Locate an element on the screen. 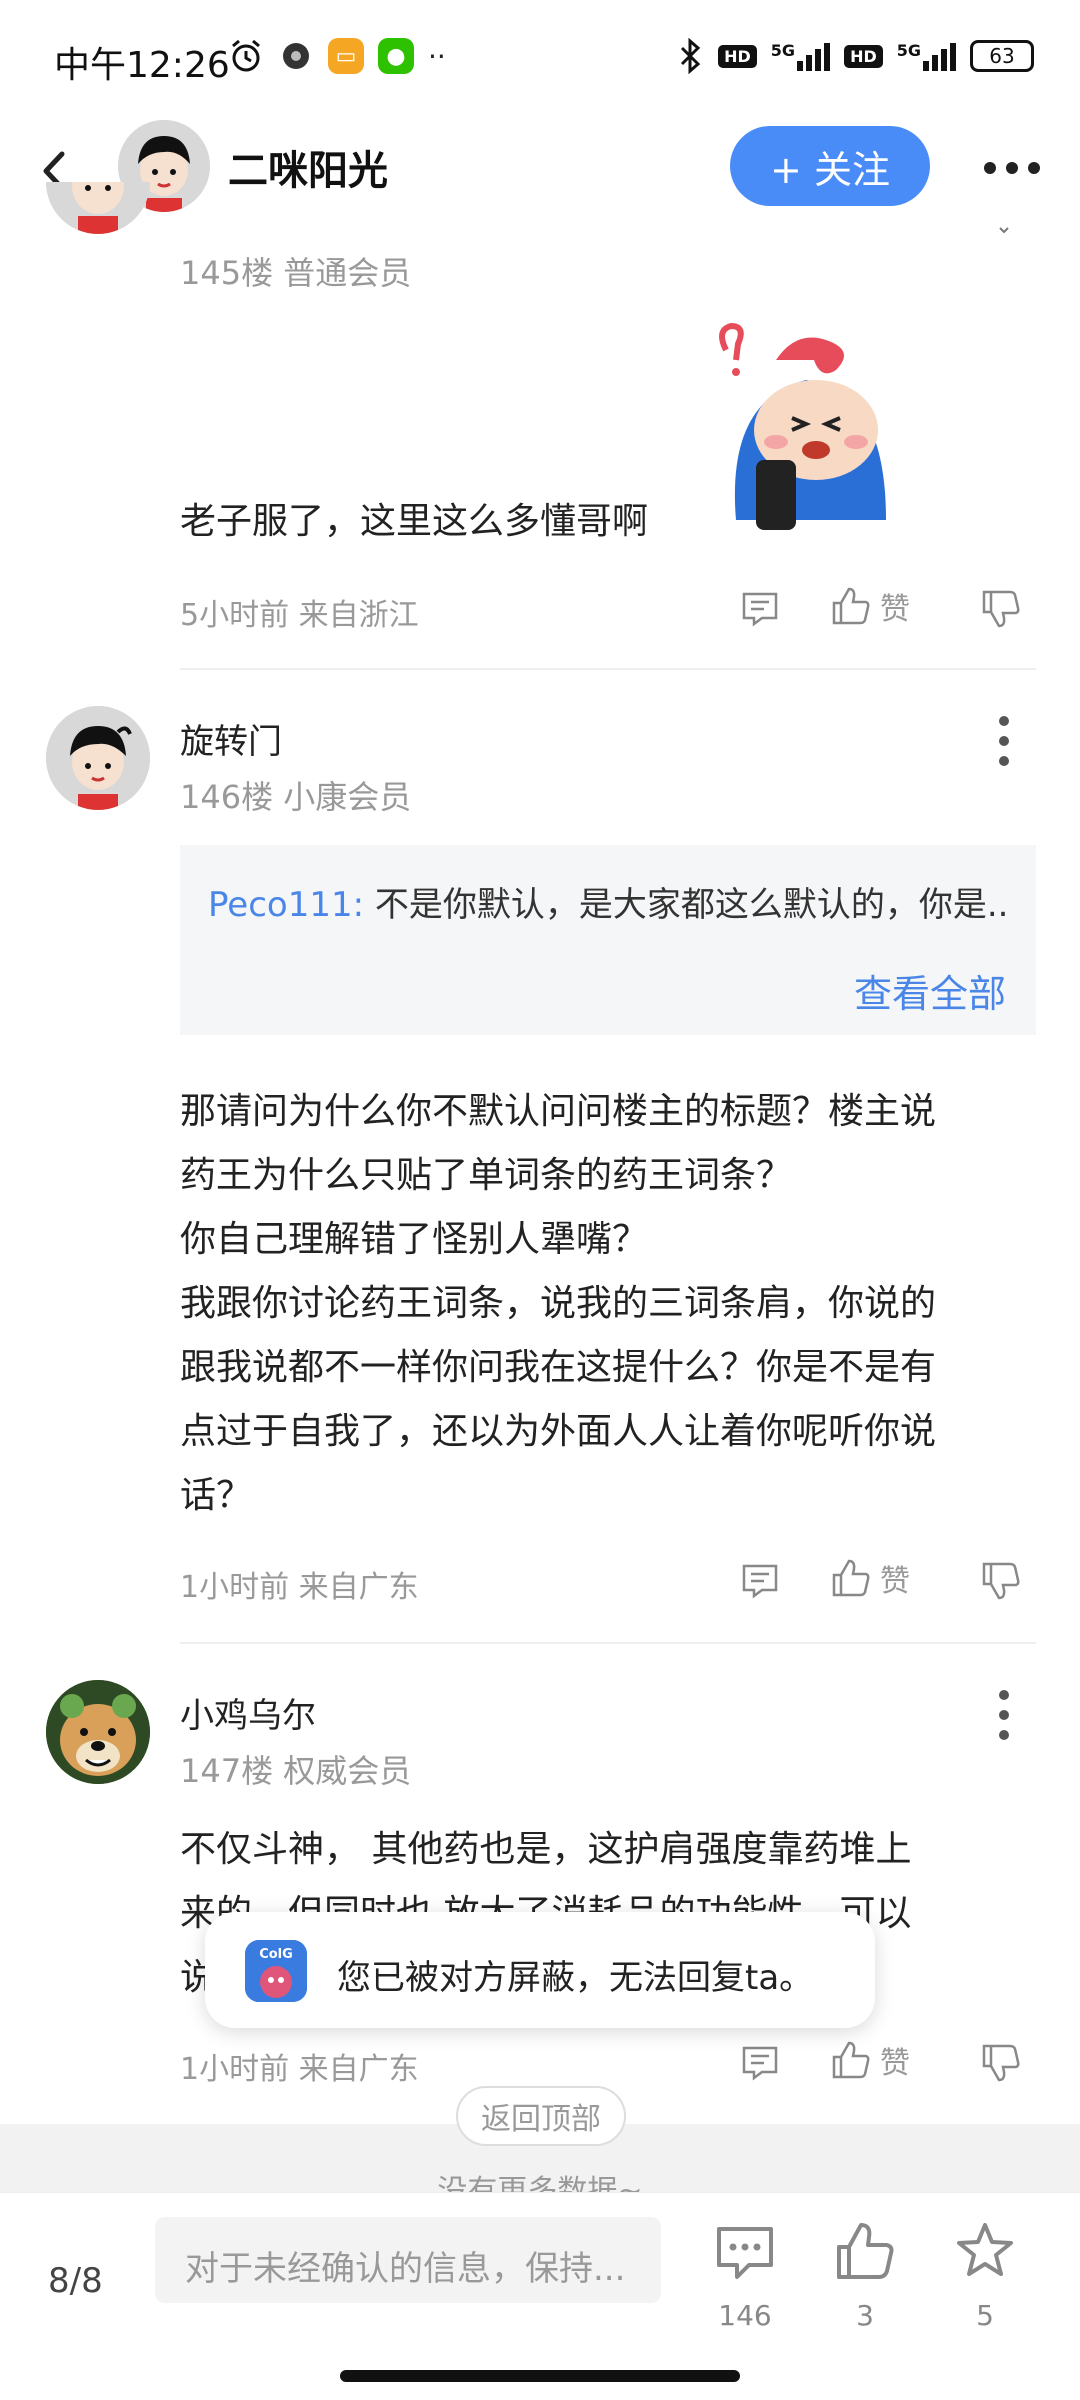 The height and width of the screenshot is (2400, 1080). quoted-reply: Peco111: 不是你默认，是大家都这么默认的，你是... 查看全部 is located at coordinates (608, 940).